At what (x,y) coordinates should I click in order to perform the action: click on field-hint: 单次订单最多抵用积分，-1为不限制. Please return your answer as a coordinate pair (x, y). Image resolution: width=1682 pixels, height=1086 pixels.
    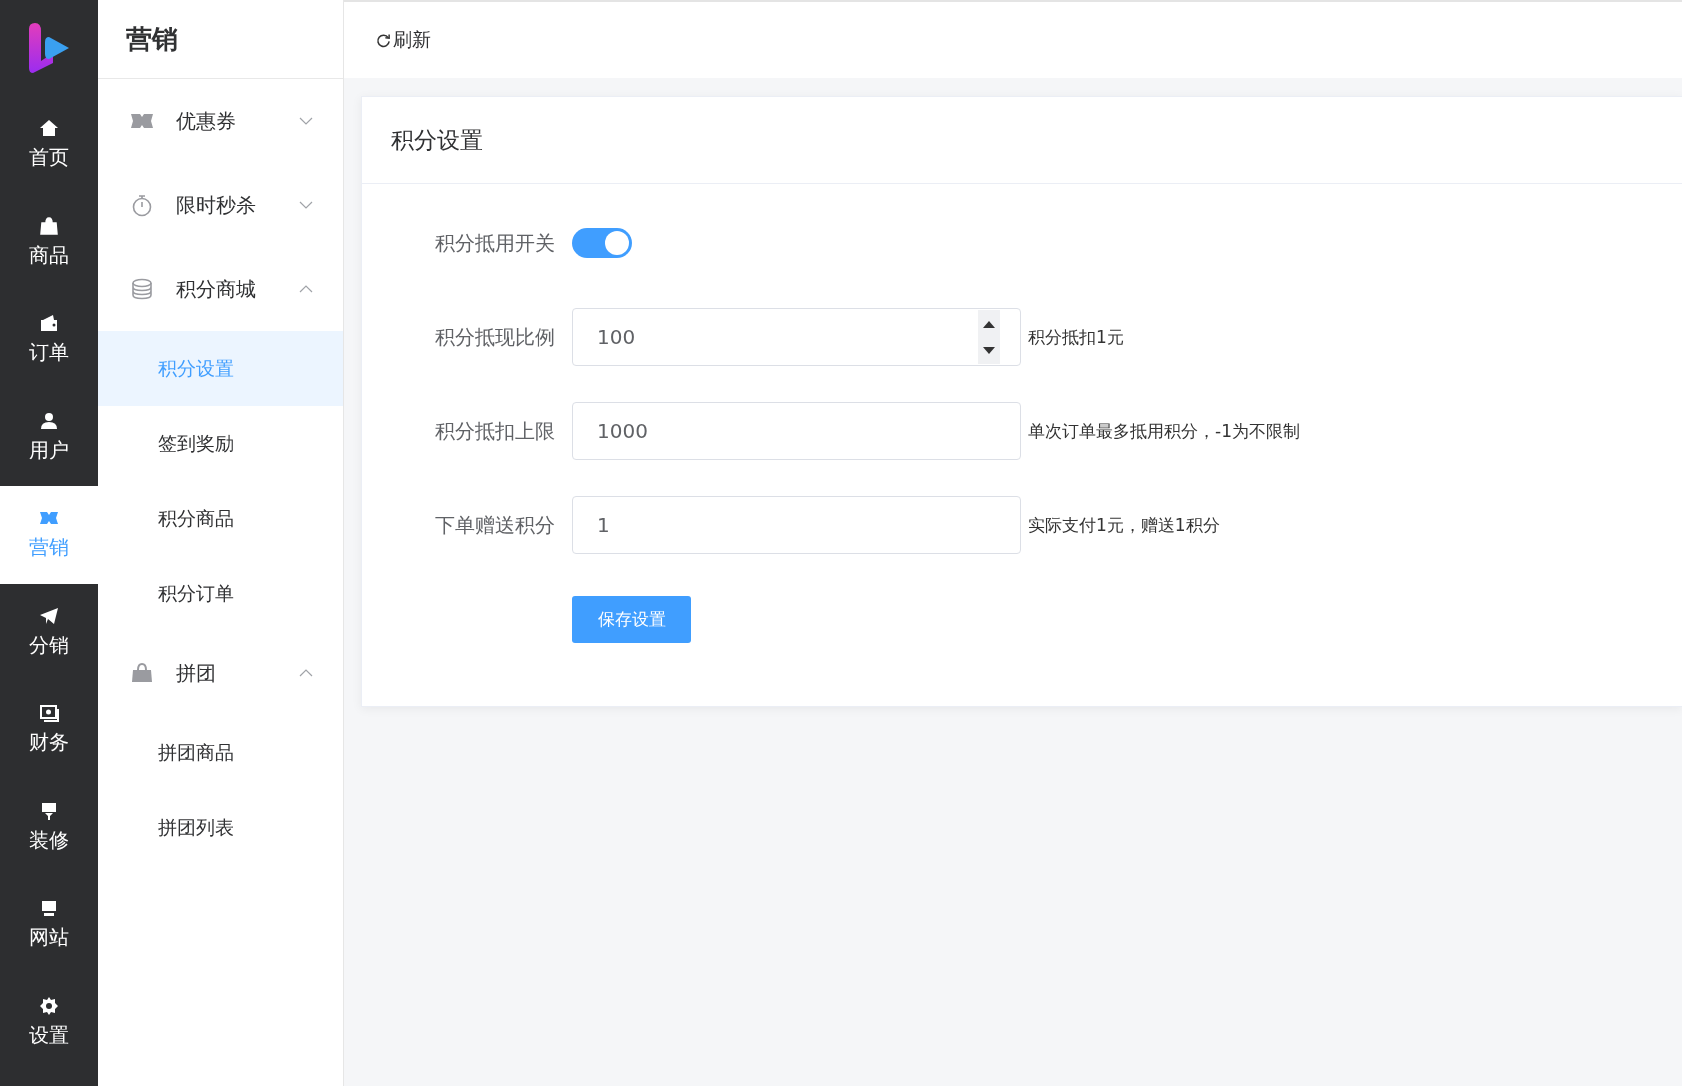
    Looking at the image, I should click on (1164, 431).